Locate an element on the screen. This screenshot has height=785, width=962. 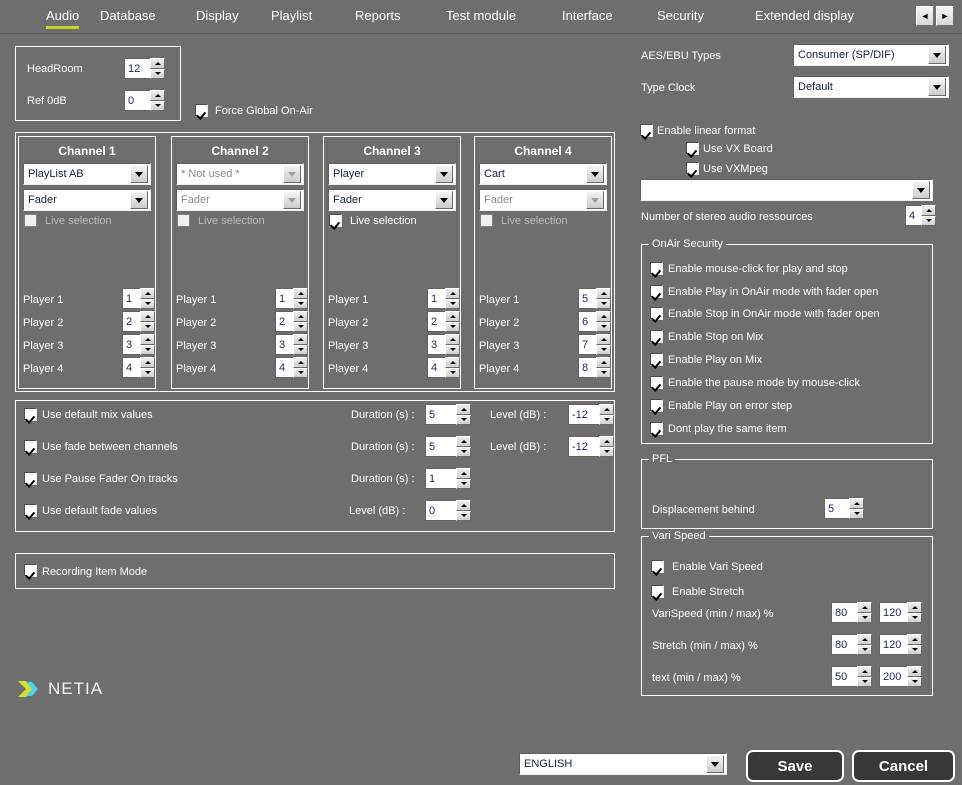
enable-stretch-checkbox is located at coordinates (657, 591).